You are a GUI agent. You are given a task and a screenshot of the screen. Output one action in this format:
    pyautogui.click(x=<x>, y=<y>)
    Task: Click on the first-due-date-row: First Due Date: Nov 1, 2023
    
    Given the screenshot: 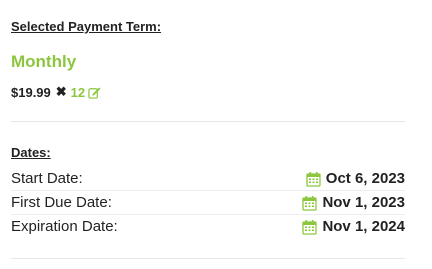 What is the action you would take?
    pyautogui.click(x=208, y=203)
    